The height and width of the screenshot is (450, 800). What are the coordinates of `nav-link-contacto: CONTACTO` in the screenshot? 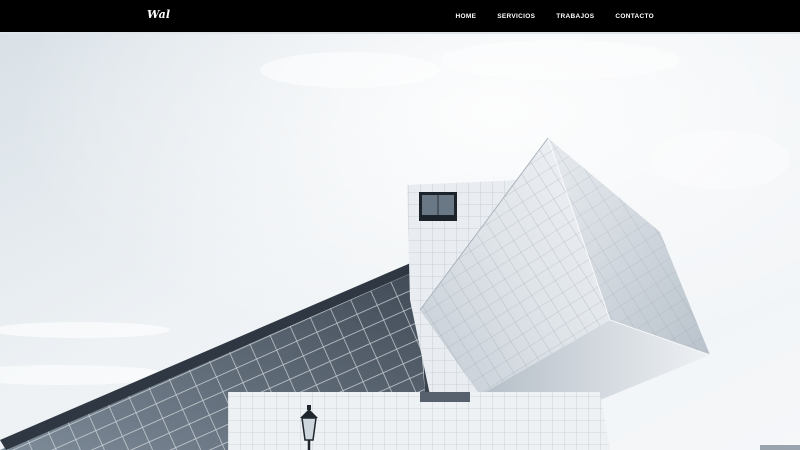 It's located at (634, 16).